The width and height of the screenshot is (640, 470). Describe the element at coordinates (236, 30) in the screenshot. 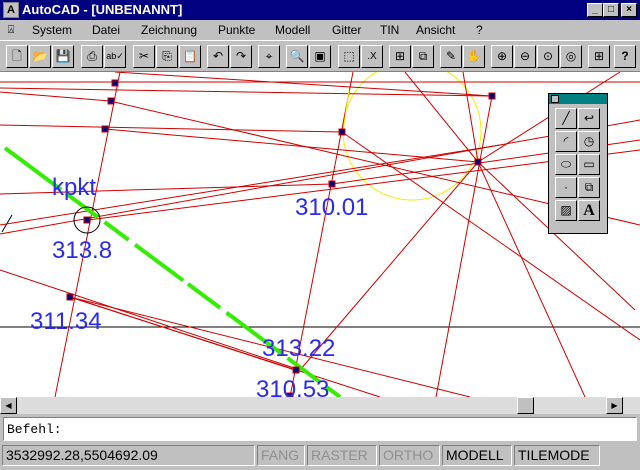

I see `menu-punkte: Punkte` at that location.